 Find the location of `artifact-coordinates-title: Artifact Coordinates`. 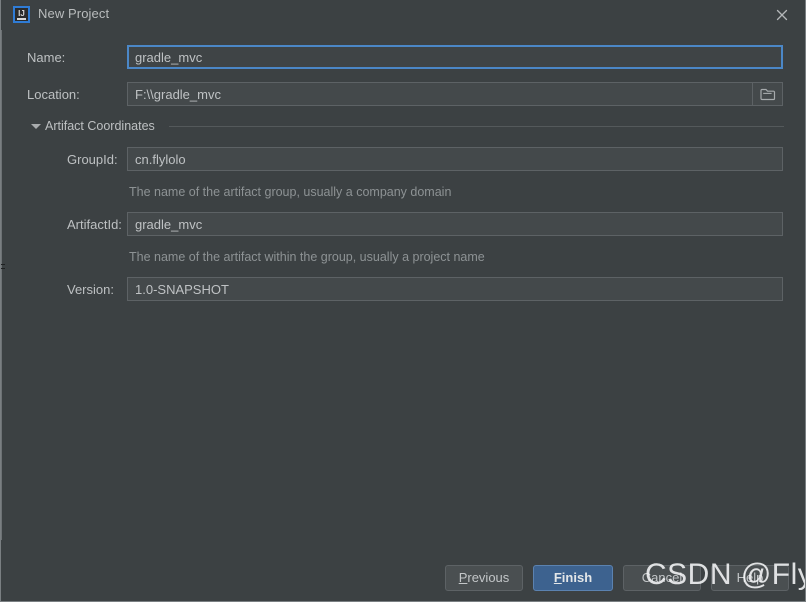

artifact-coordinates-title: Artifact Coordinates is located at coordinates (100, 126).